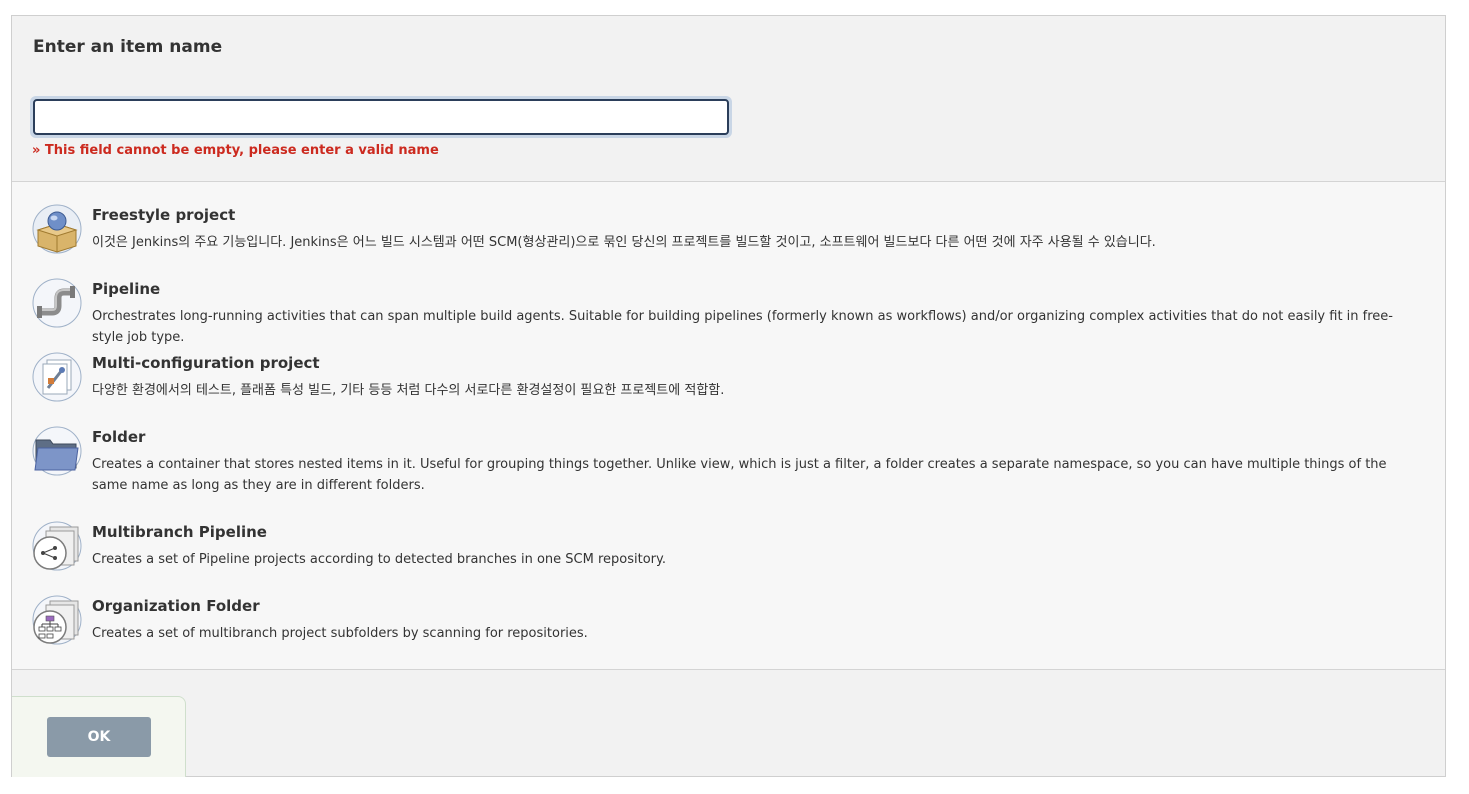 Image resolution: width=1469 pixels, height=794 pixels. Describe the element at coordinates (206, 363) in the screenshot. I see `item-title: Multi-configuration project` at that location.